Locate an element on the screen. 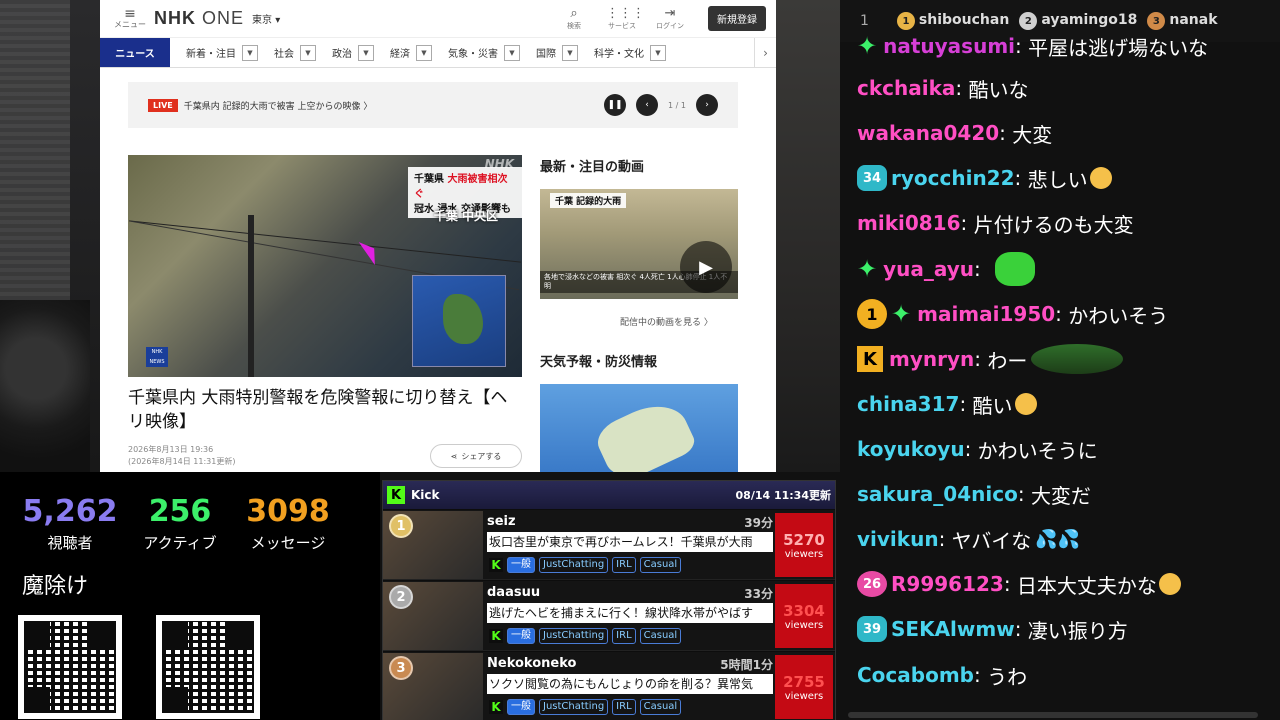 This screenshot has width=1280, height=720. viewer-count: 2755 is located at coordinates (804, 681).